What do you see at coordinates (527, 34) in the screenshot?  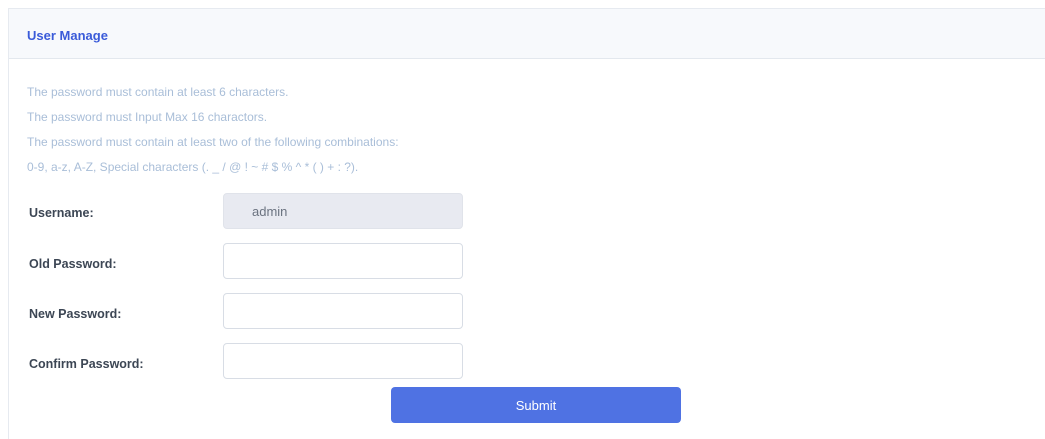 I see `panel-header: User Manage` at bounding box center [527, 34].